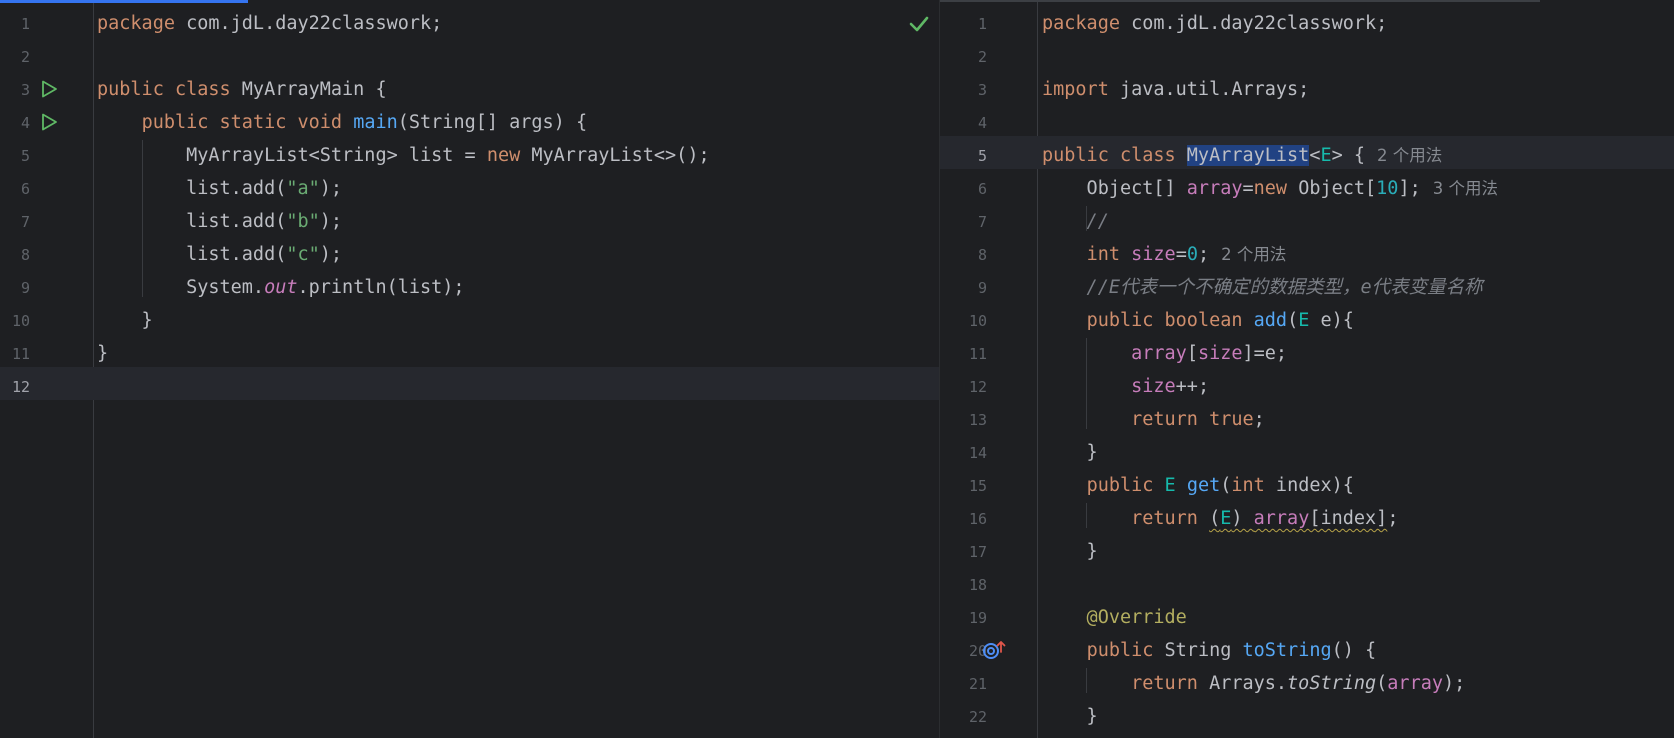 The width and height of the screenshot is (1674, 738). What do you see at coordinates (1307, 449) in the screenshot?
I see `code-line: 14 }` at bounding box center [1307, 449].